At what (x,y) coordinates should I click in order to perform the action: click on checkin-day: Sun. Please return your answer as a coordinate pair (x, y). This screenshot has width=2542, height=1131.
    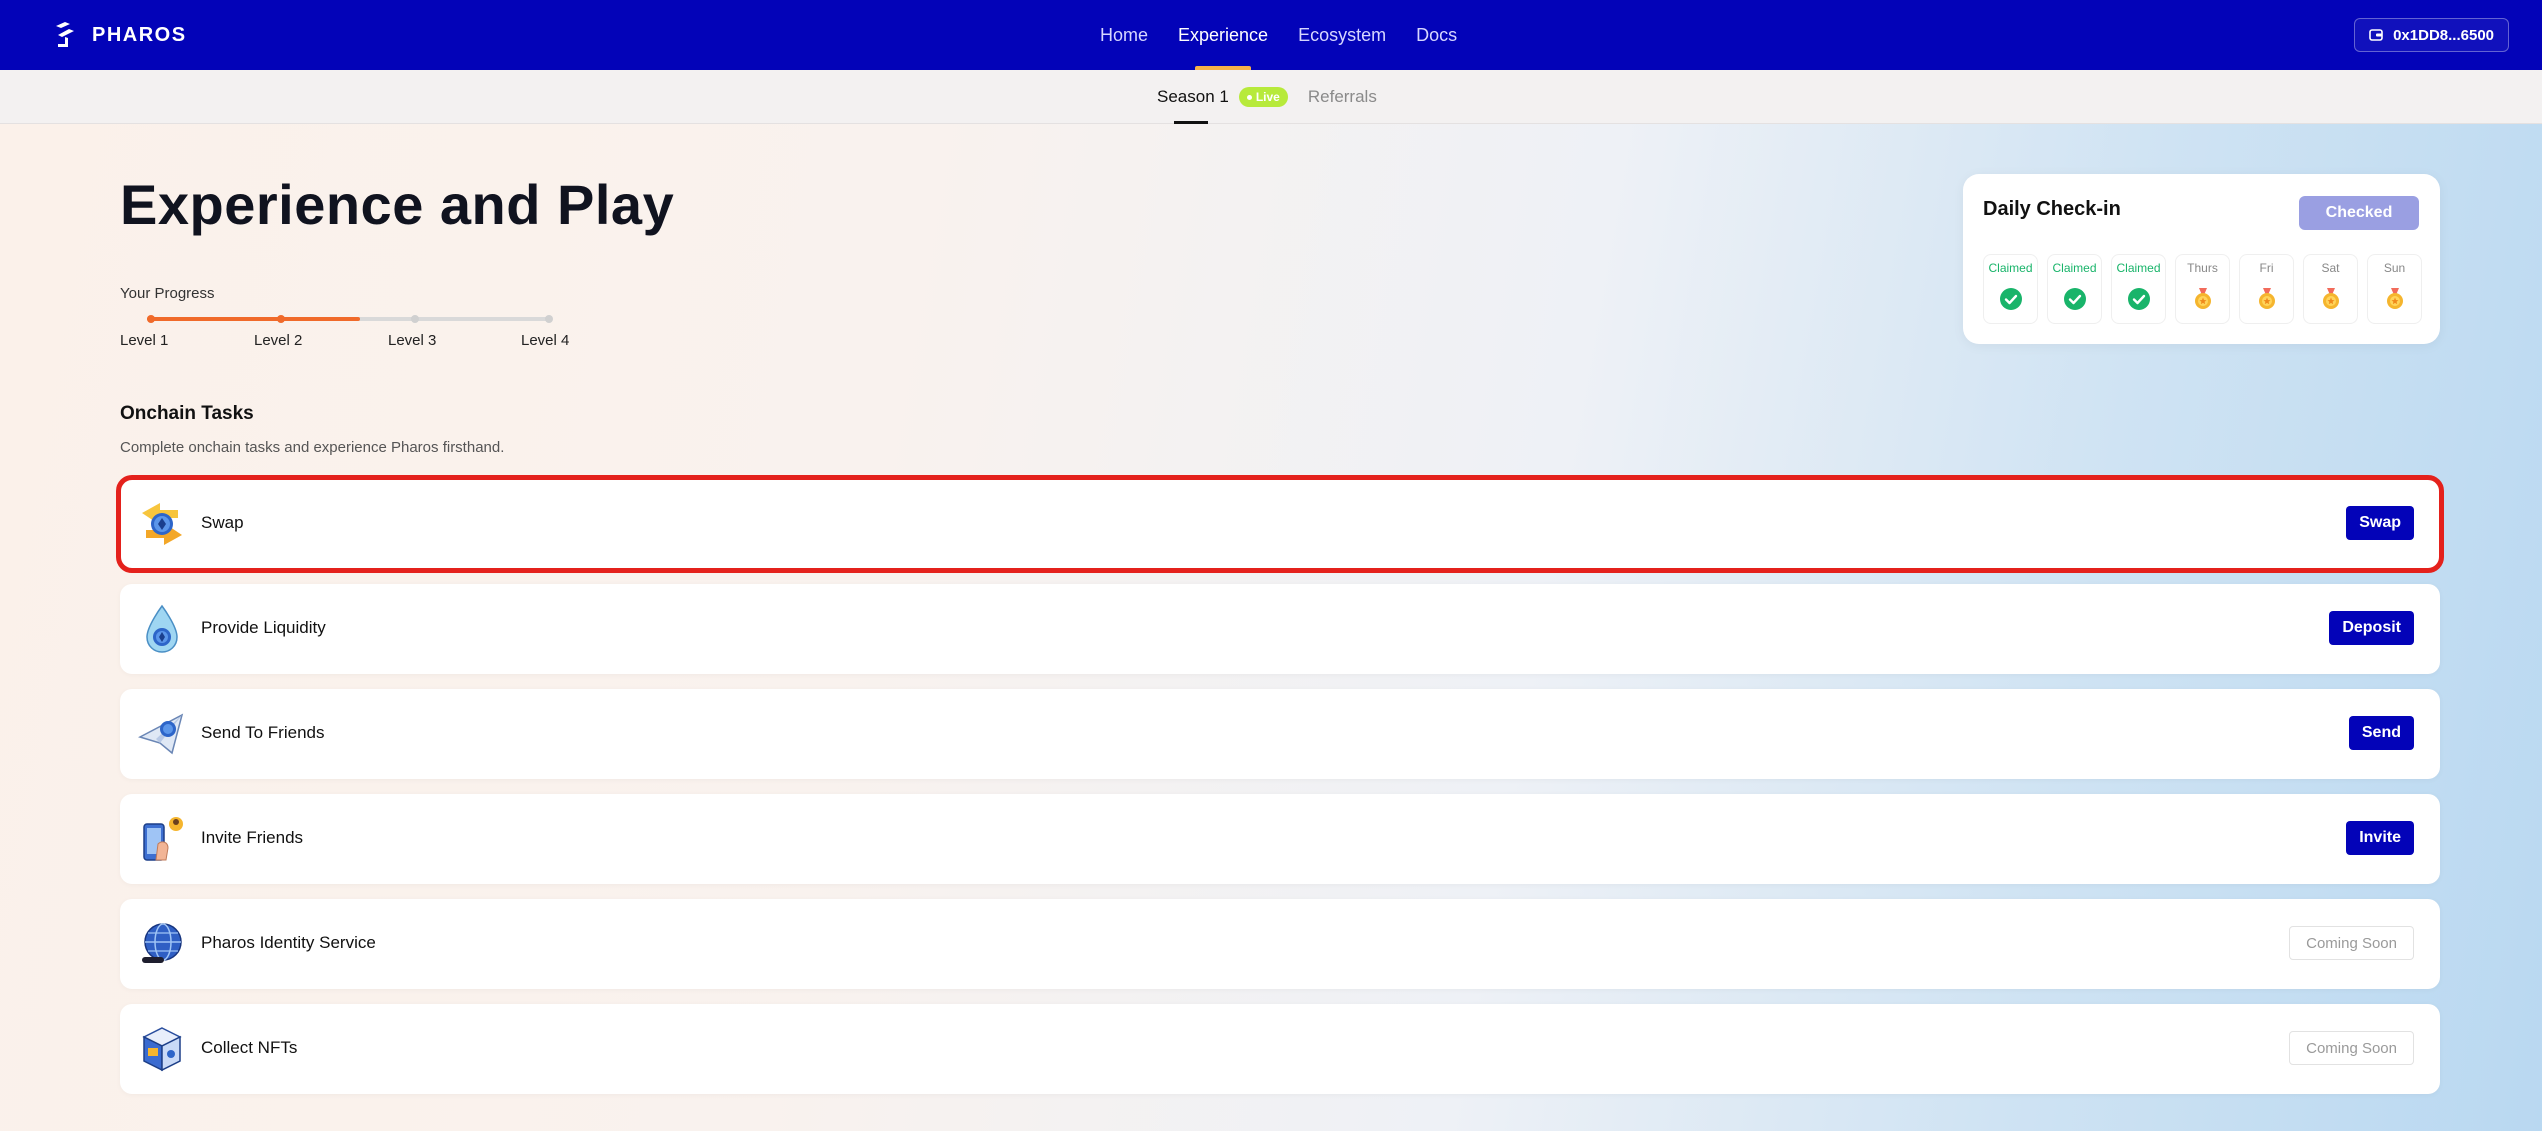
    Looking at the image, I should click on (2394, 289).